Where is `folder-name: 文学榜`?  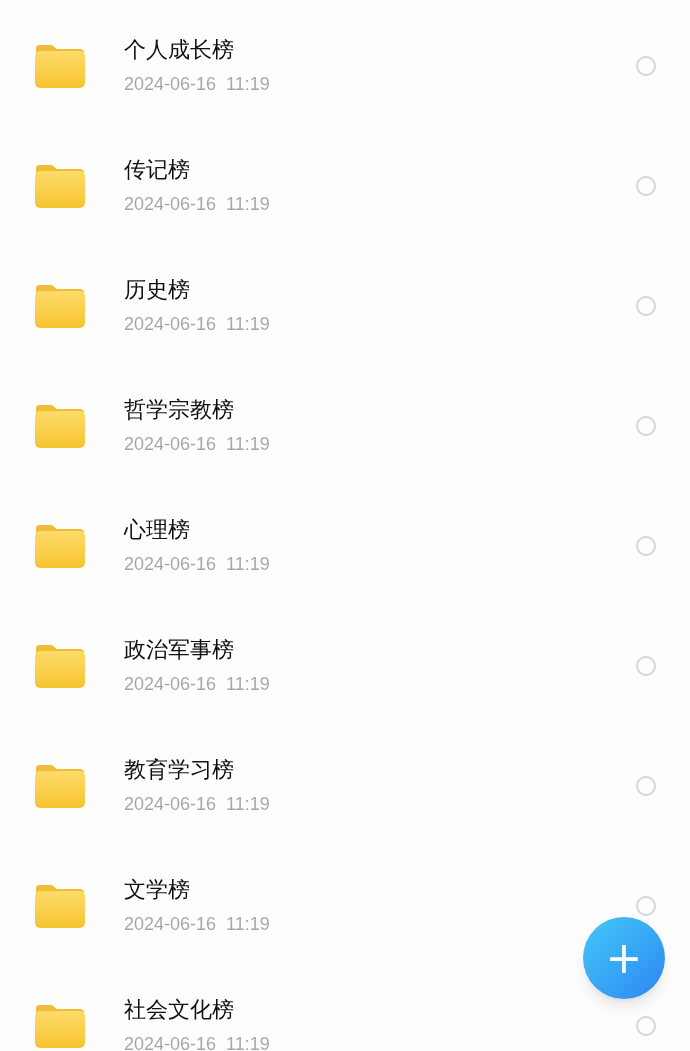
folder-name: 文学榜 is located at coordinates (157, 890).